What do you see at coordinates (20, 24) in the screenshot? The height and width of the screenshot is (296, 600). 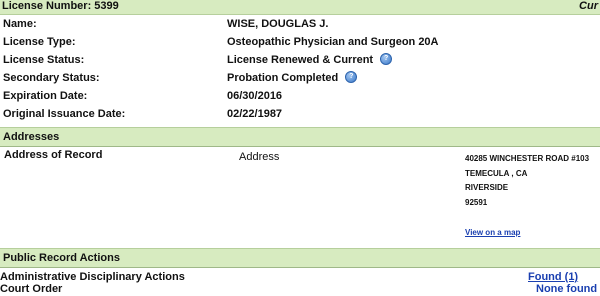 I see `detail-label: Name:` at bounding box center [20, 24].